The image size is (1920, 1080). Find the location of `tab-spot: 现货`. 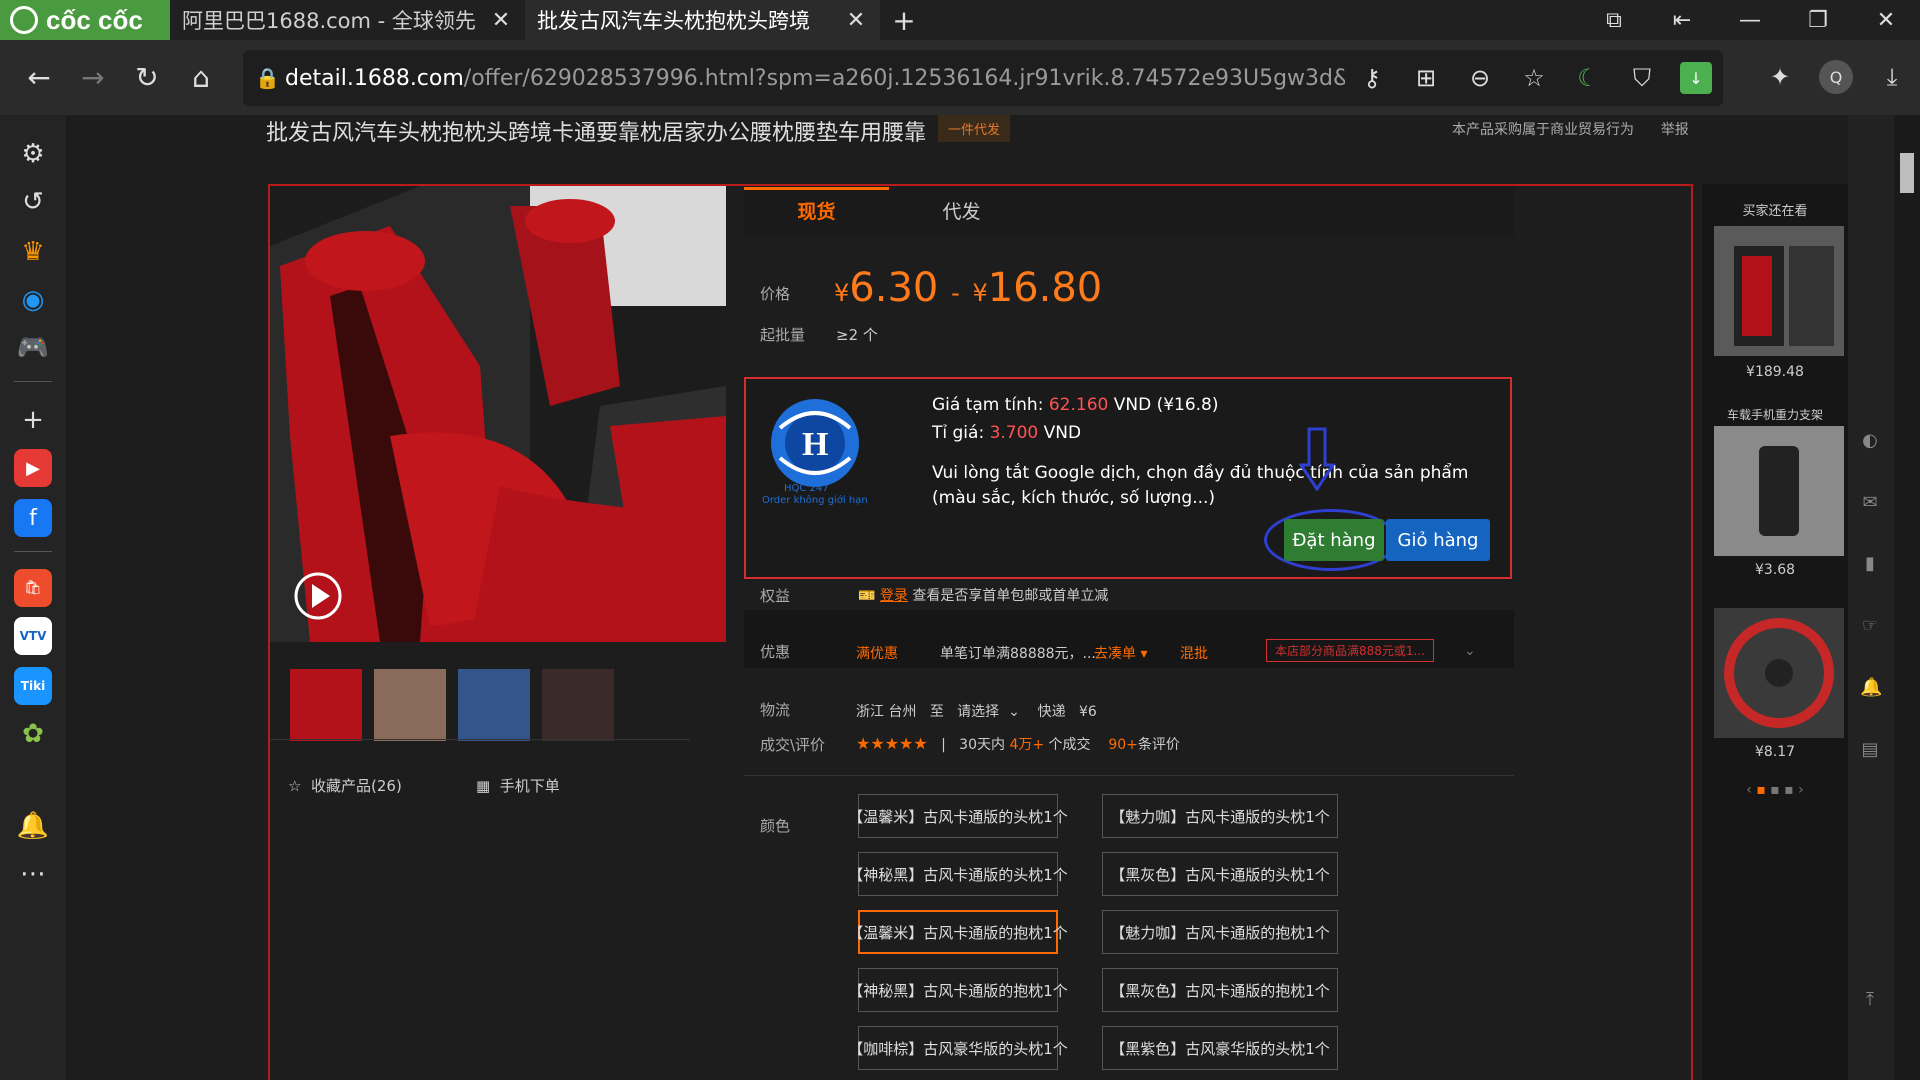

tab-spot: 现货 is located at coordinates (816, 212).